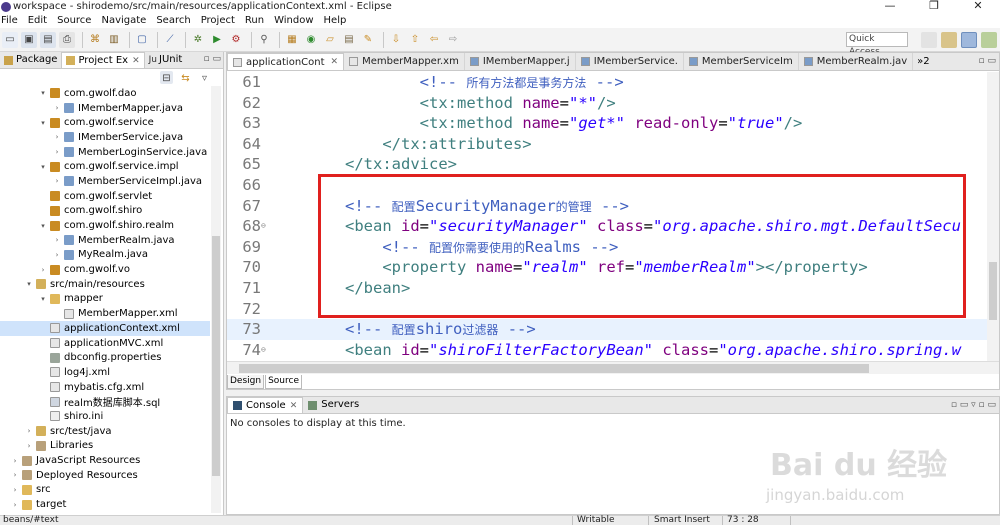  Describe the element at coordinates (283, 382) in the screenshot. I see `tab-source: Source` at that location.